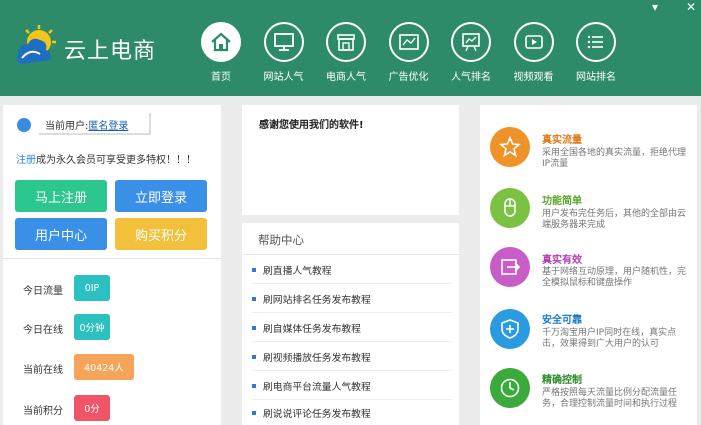 Image resolution: width=701 pixels, height=425 pixels. What do you see at coordinates (92, 288) in the screenshot?
I see `today-traffic-badge: 0IP` at bounding box center [92, 288].